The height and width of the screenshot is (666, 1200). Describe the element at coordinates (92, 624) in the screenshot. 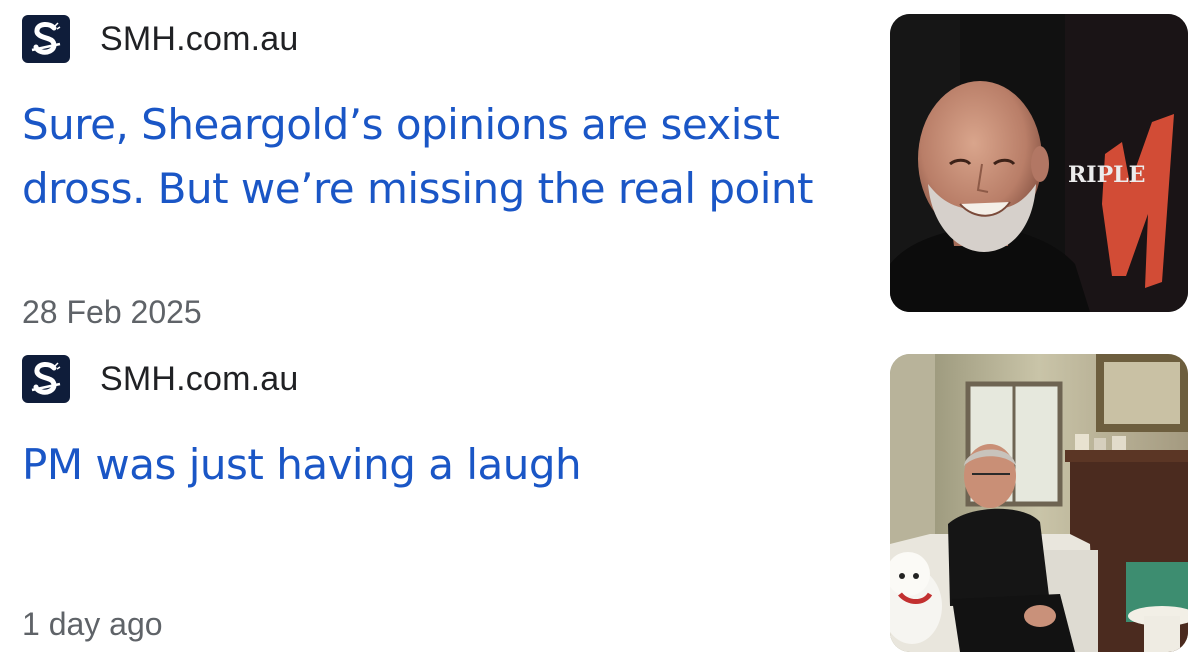

I see `article-timestamp: 1 day ago` at that location.